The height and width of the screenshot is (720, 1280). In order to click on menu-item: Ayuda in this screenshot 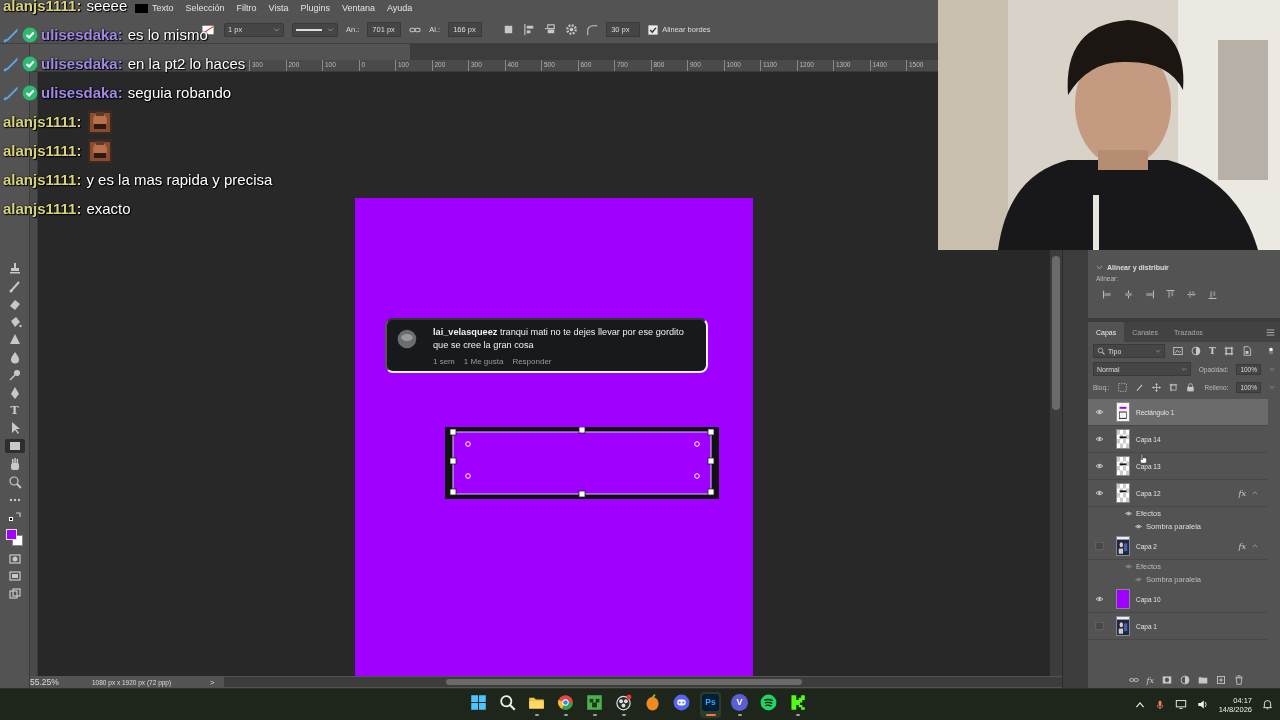, I will do `click(400, 8)`.